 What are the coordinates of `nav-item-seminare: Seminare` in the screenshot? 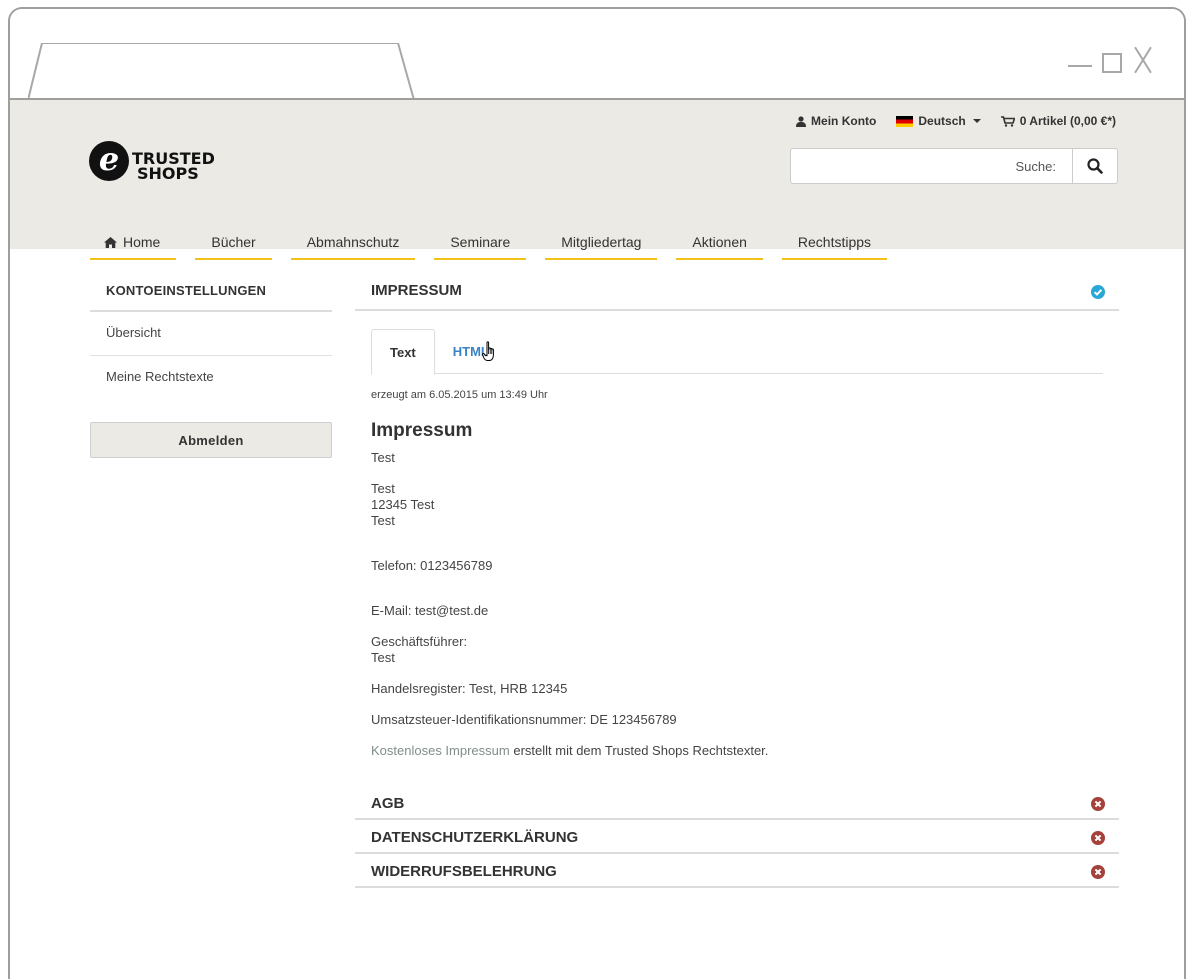 It's located at (480, 247).